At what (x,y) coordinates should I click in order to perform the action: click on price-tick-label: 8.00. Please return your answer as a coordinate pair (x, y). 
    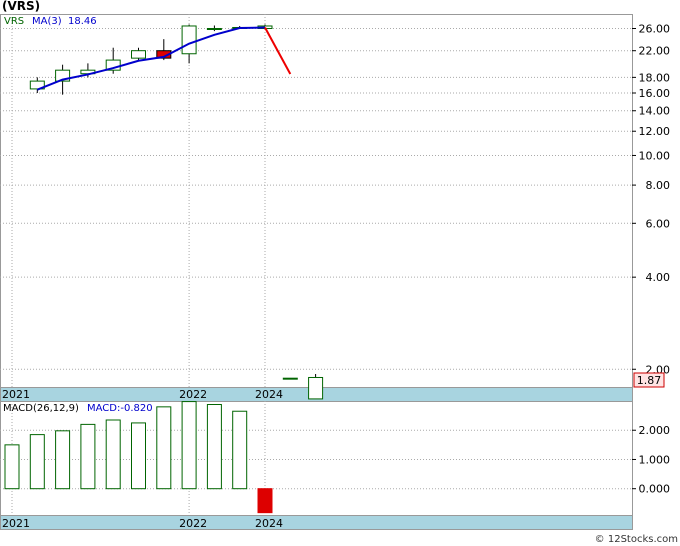
    Looking at the image, I should click on (658, 185).